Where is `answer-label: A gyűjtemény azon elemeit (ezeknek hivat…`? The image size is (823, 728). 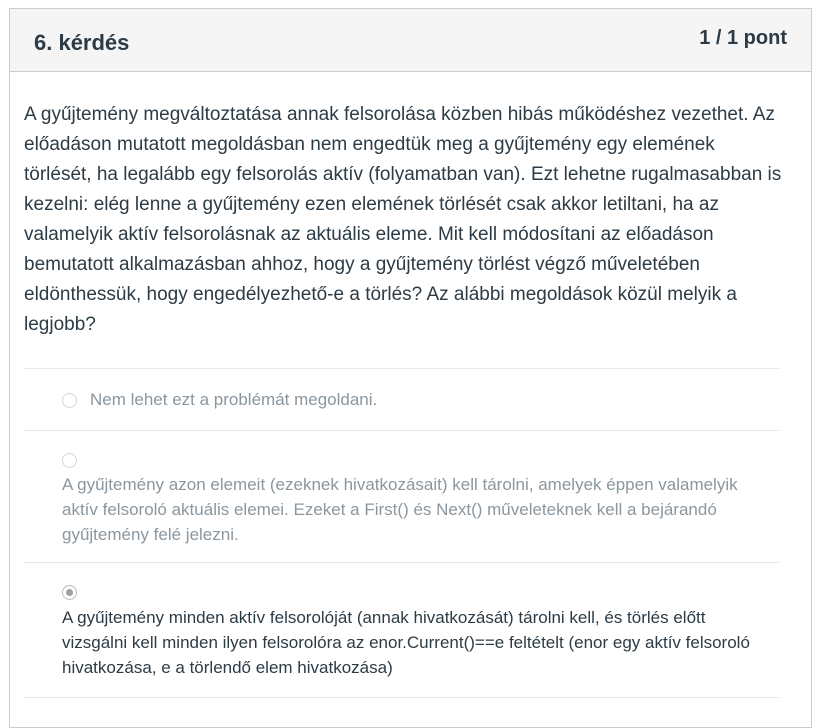
answer-label: A gyűjtemény azon elemeit (ezeknek hivat… is located at coordinates (400, 509).